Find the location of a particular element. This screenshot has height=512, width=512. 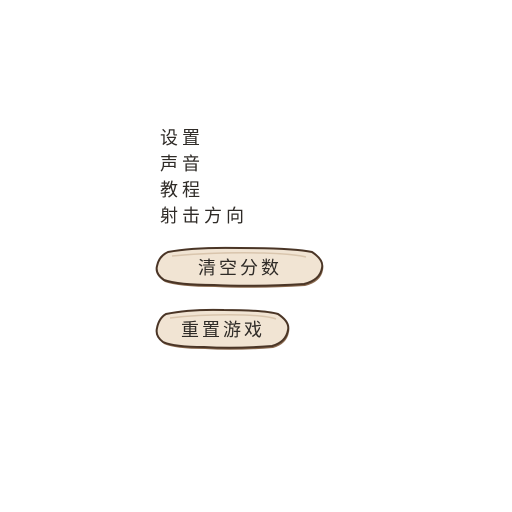

menu-item-shoot-direction: 射击方向 is located at coordinates (220, 217).